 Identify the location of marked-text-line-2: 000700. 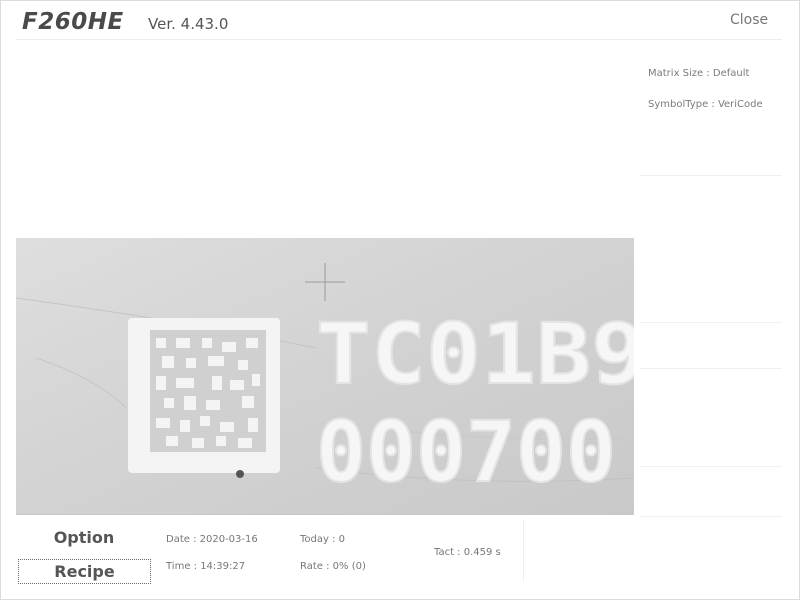
(466, 452).